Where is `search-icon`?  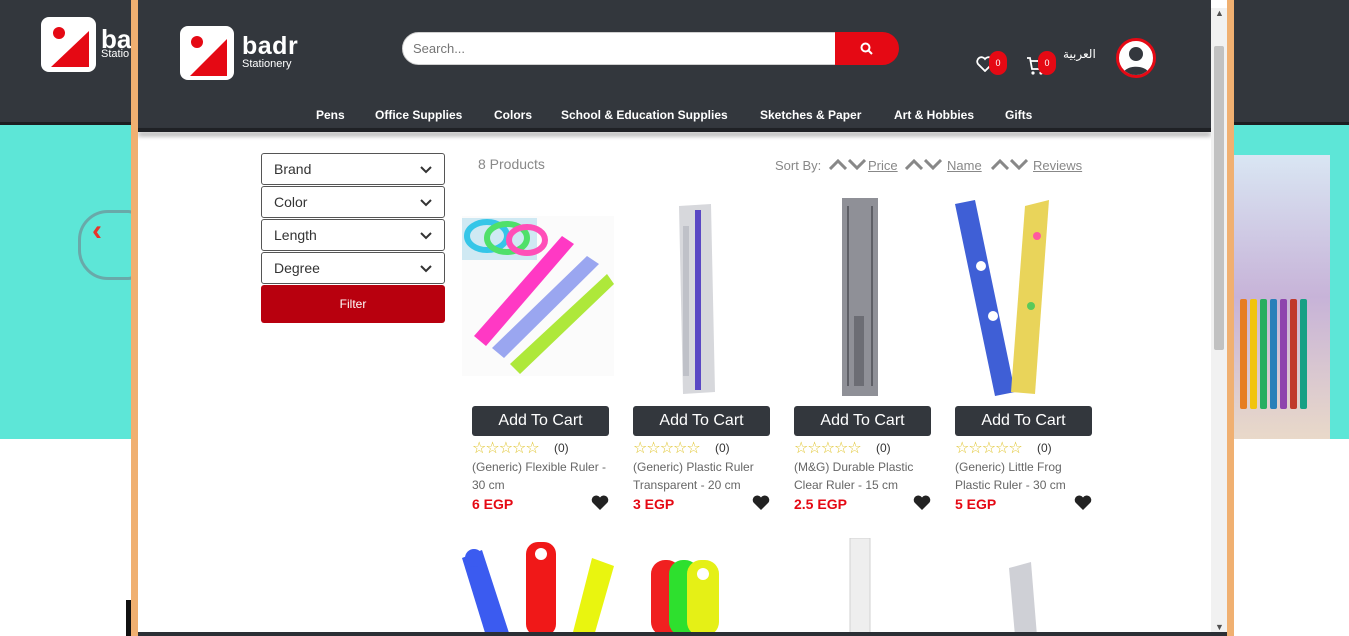 search-icon is located at coordinates (866, 48).